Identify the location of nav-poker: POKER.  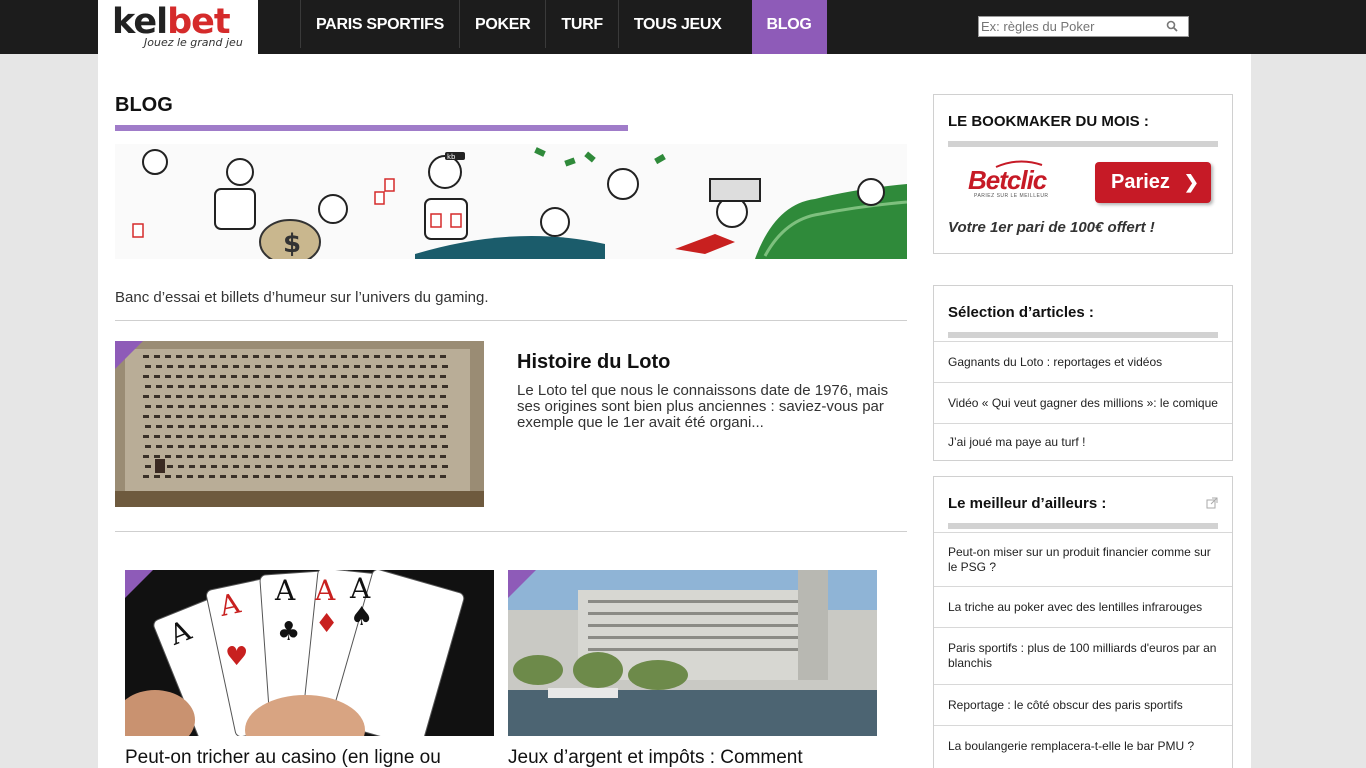
(501, 24).